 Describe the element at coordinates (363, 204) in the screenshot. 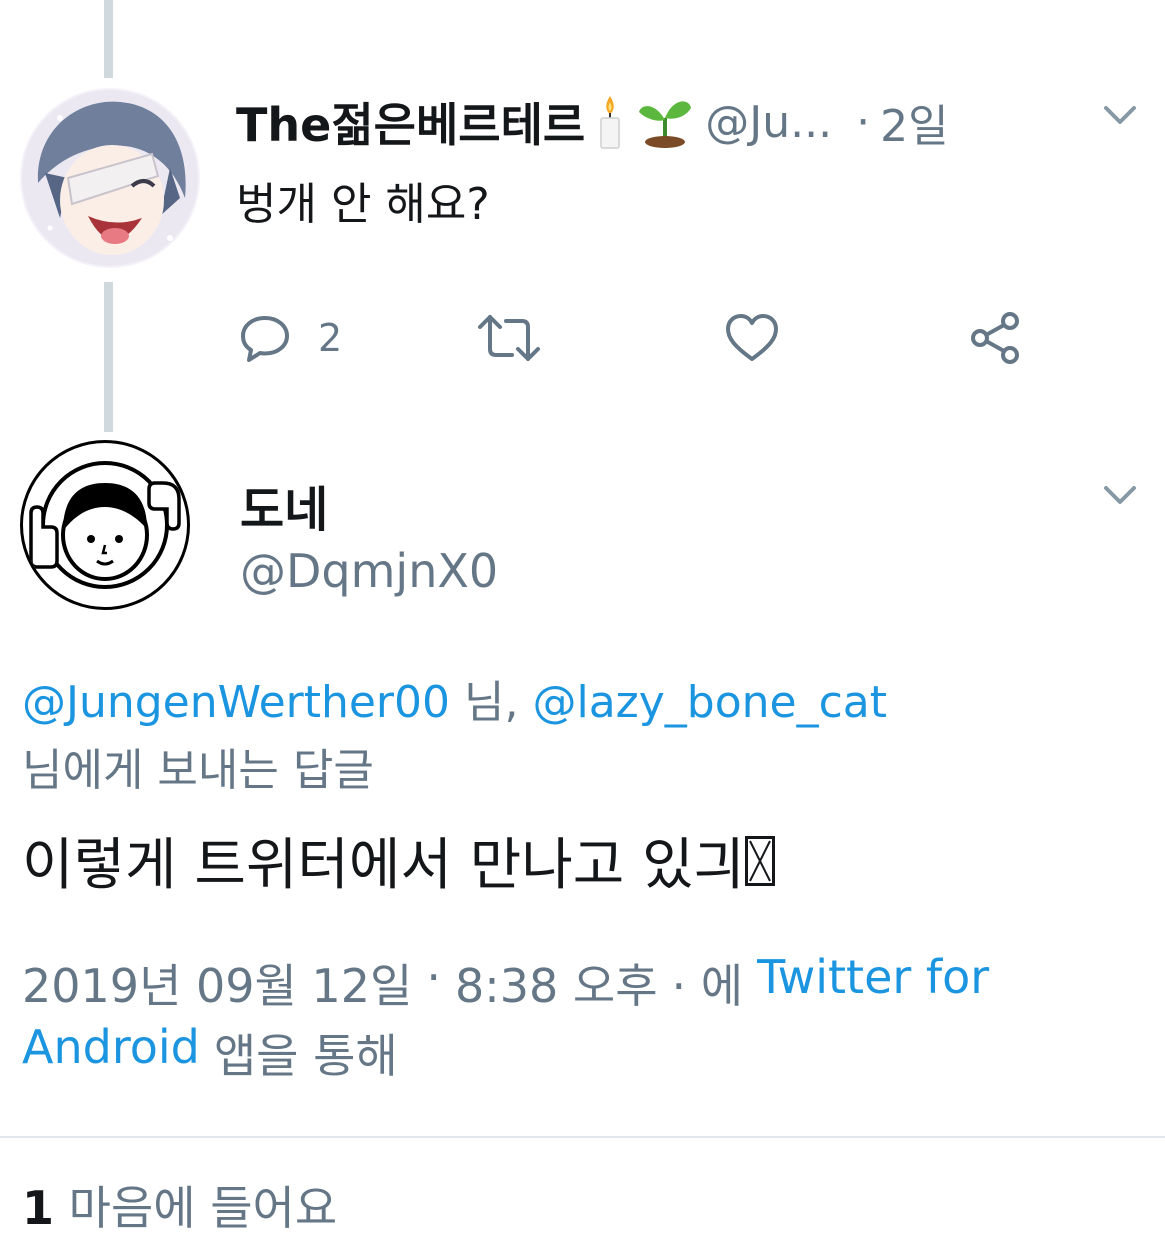

I see `prev-tweet-text: 벙개 안 해요?` at that location.